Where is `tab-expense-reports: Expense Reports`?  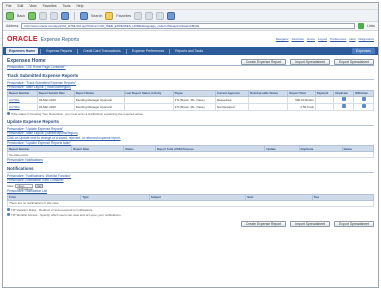 tab-expense-reports: Expense Reports is located at coordinates (59, 51).